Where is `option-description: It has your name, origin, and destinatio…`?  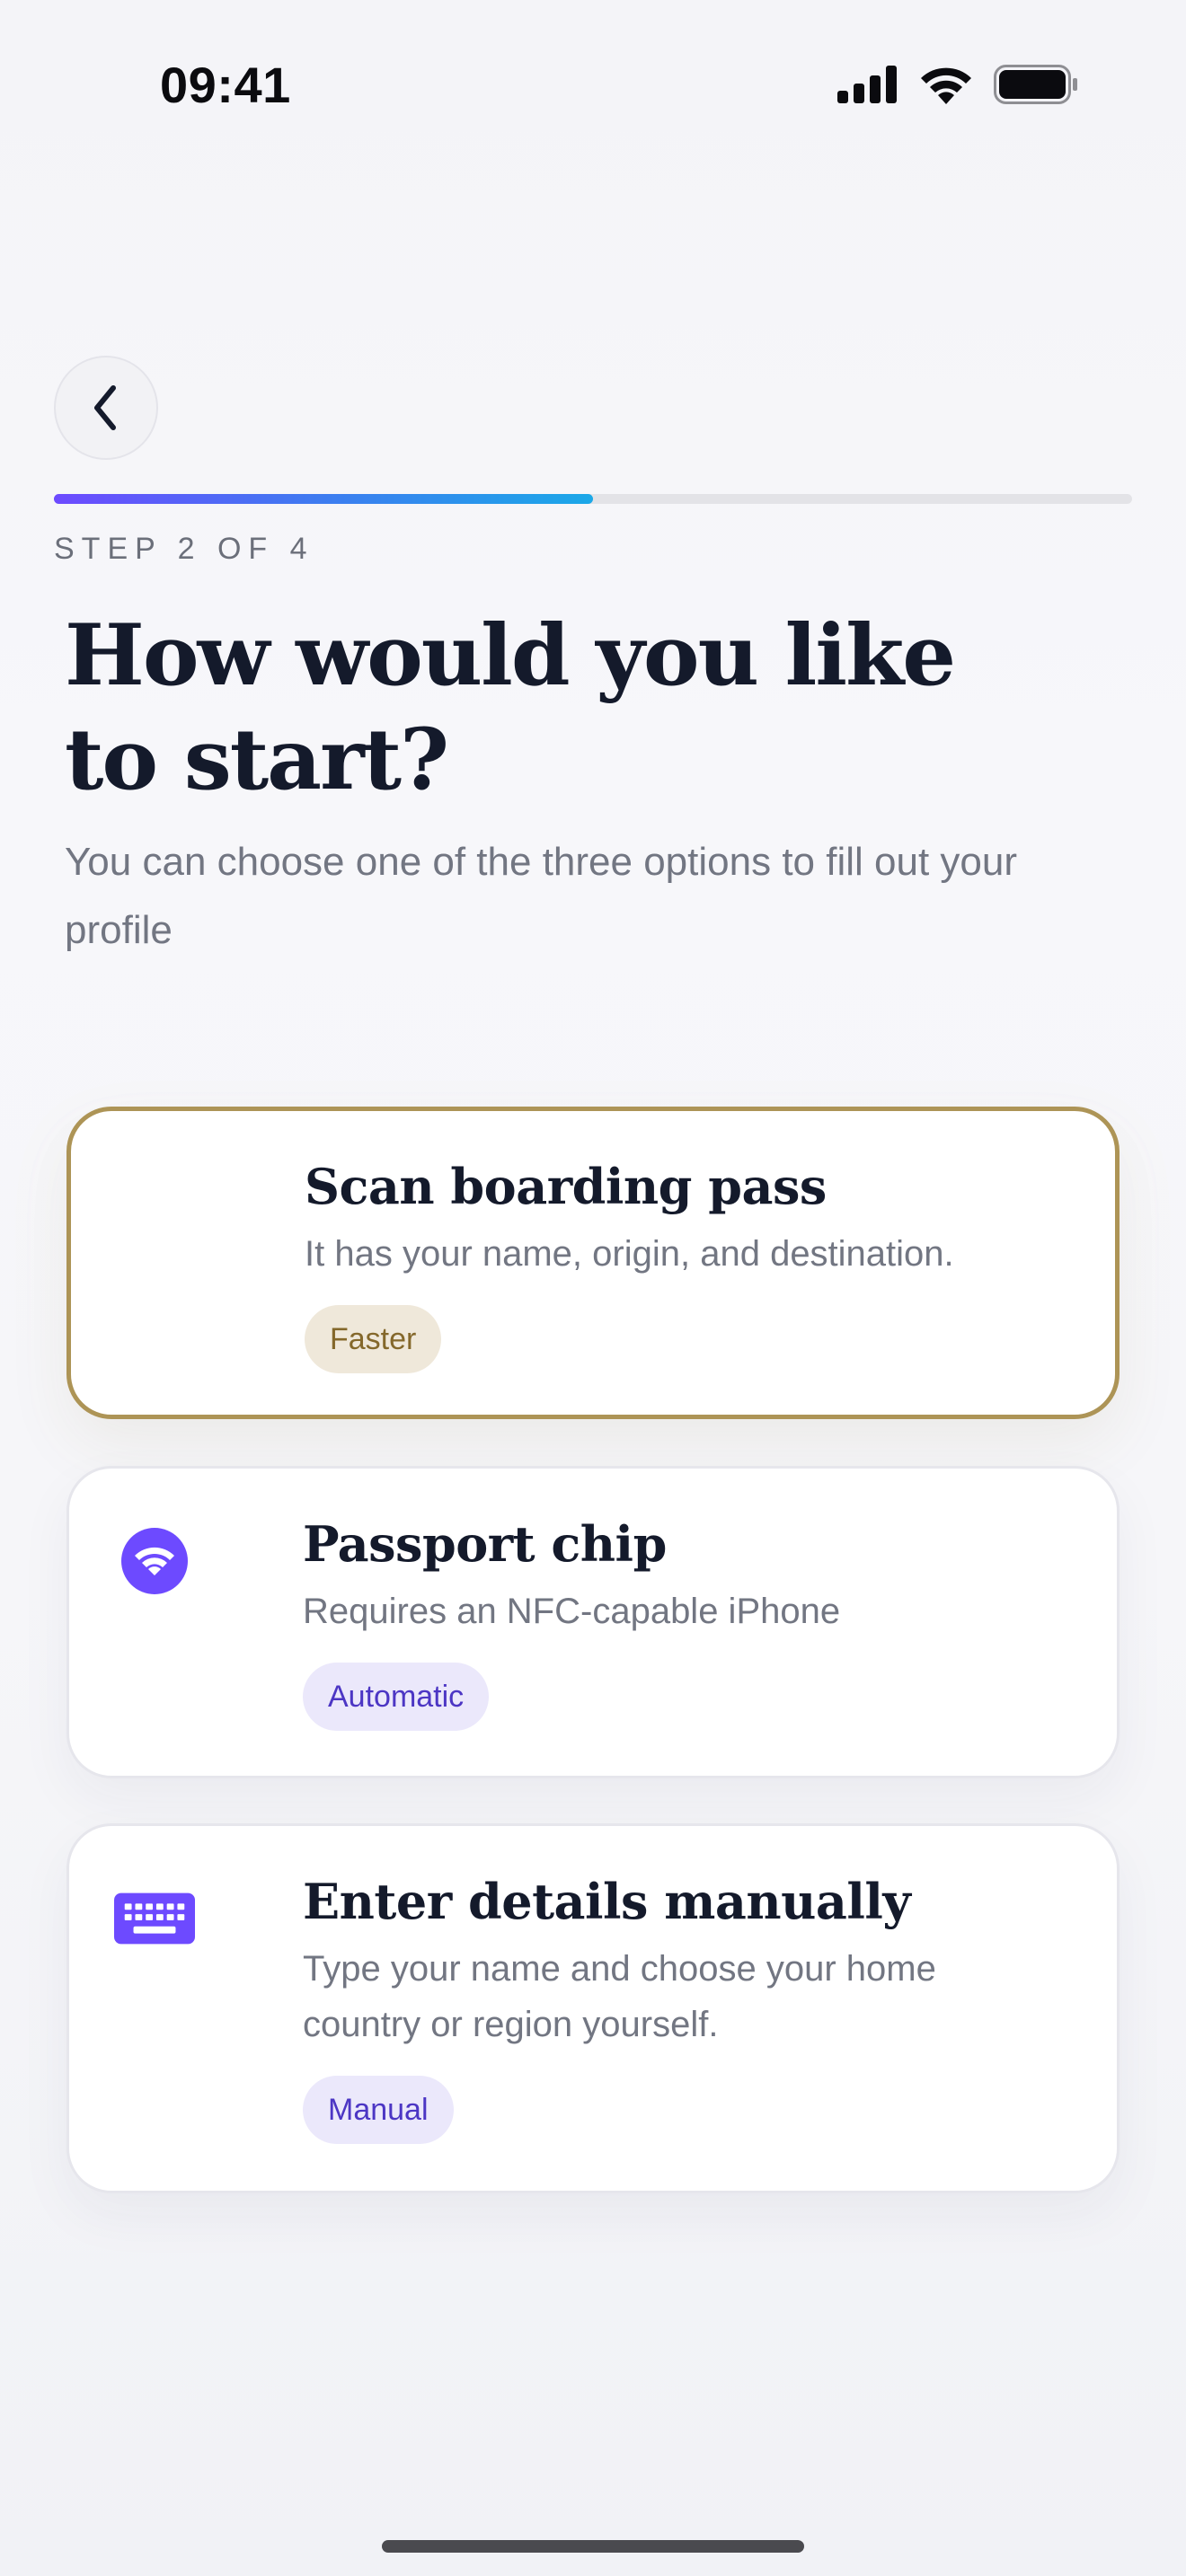 option-description: It has your name, origin, and destinatio… is located at coordinates (629, 1254).